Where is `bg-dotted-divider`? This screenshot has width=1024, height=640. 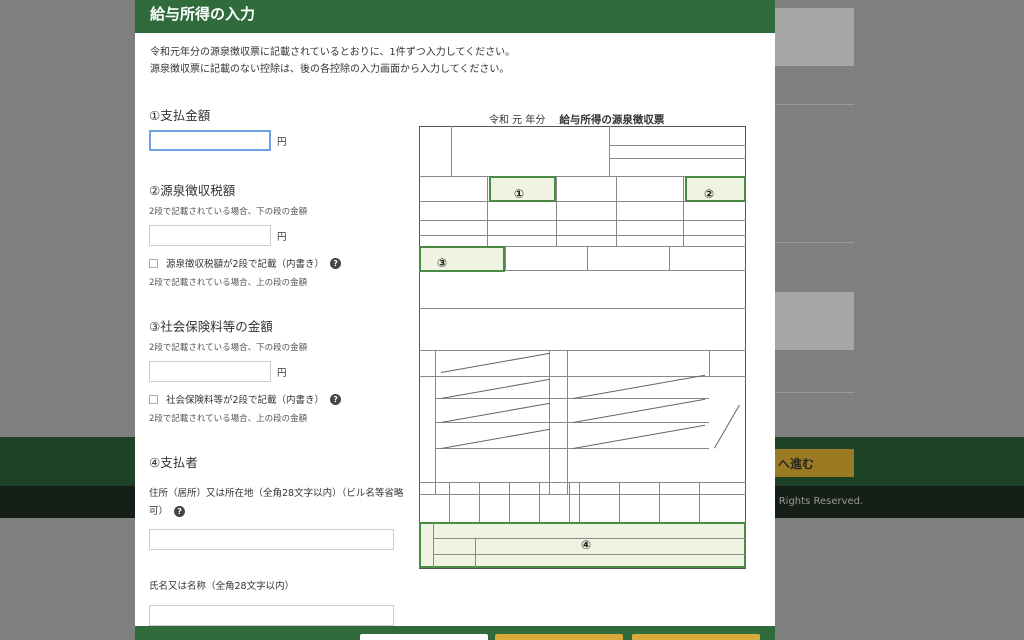 bg-dotted-divider is located at coordinates (814, 188).